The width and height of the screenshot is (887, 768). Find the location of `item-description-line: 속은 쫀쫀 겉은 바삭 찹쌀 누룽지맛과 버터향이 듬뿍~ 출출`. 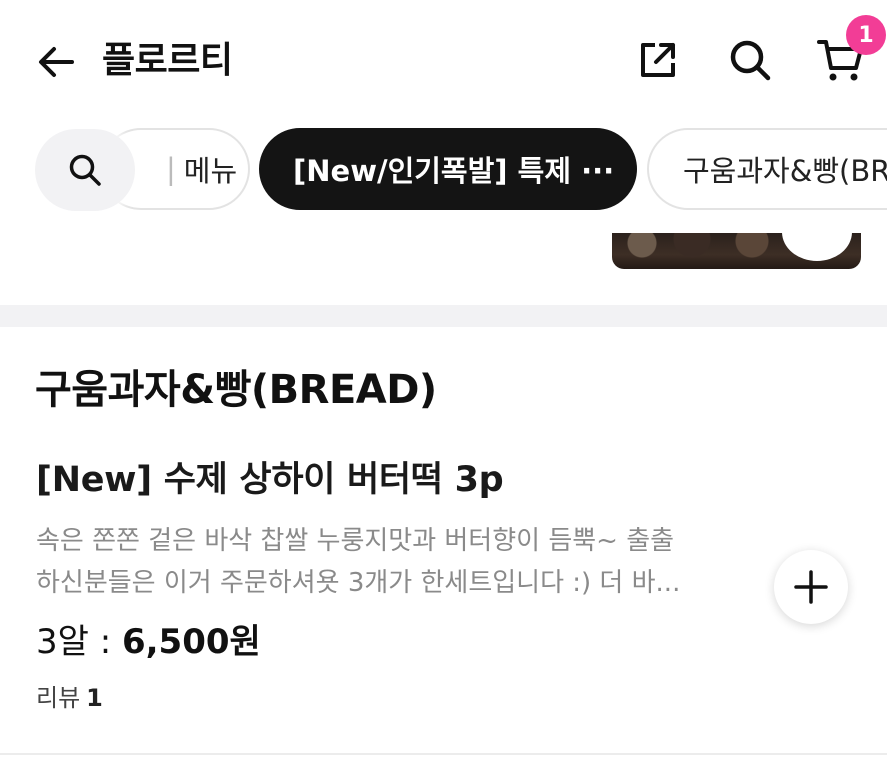

item-description-line: 속은 쫀쫀 겉은 바삭 찹쌀 누룽지맛과 버터향이 듬뿍~ 출출 is located at coordinates (355, 541).